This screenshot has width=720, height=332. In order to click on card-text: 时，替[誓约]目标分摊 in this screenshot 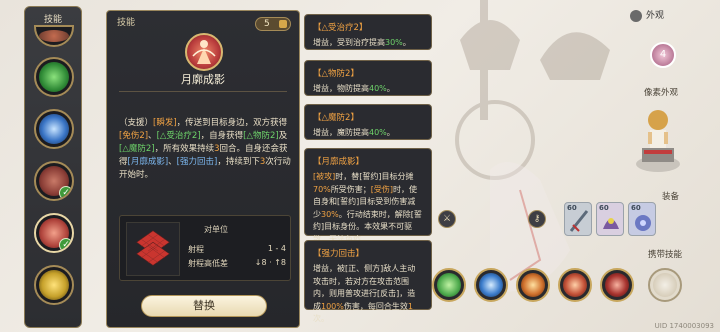, I will do `click(374, 176)`.